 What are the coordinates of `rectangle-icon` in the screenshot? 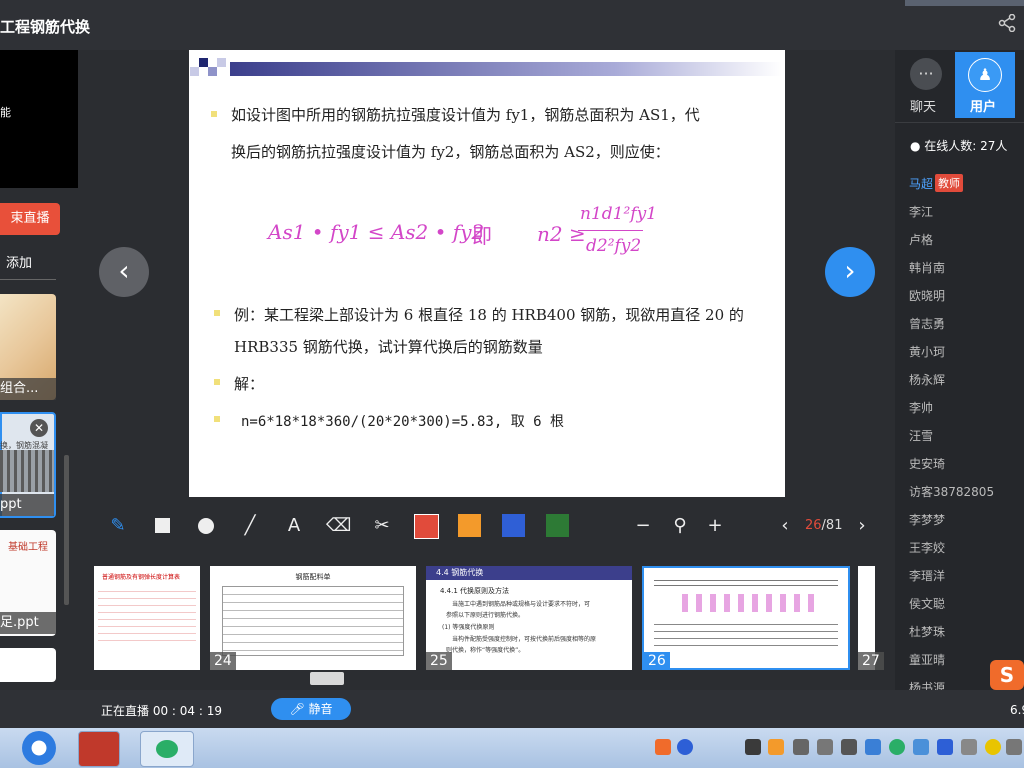 It's located at (162, 526).